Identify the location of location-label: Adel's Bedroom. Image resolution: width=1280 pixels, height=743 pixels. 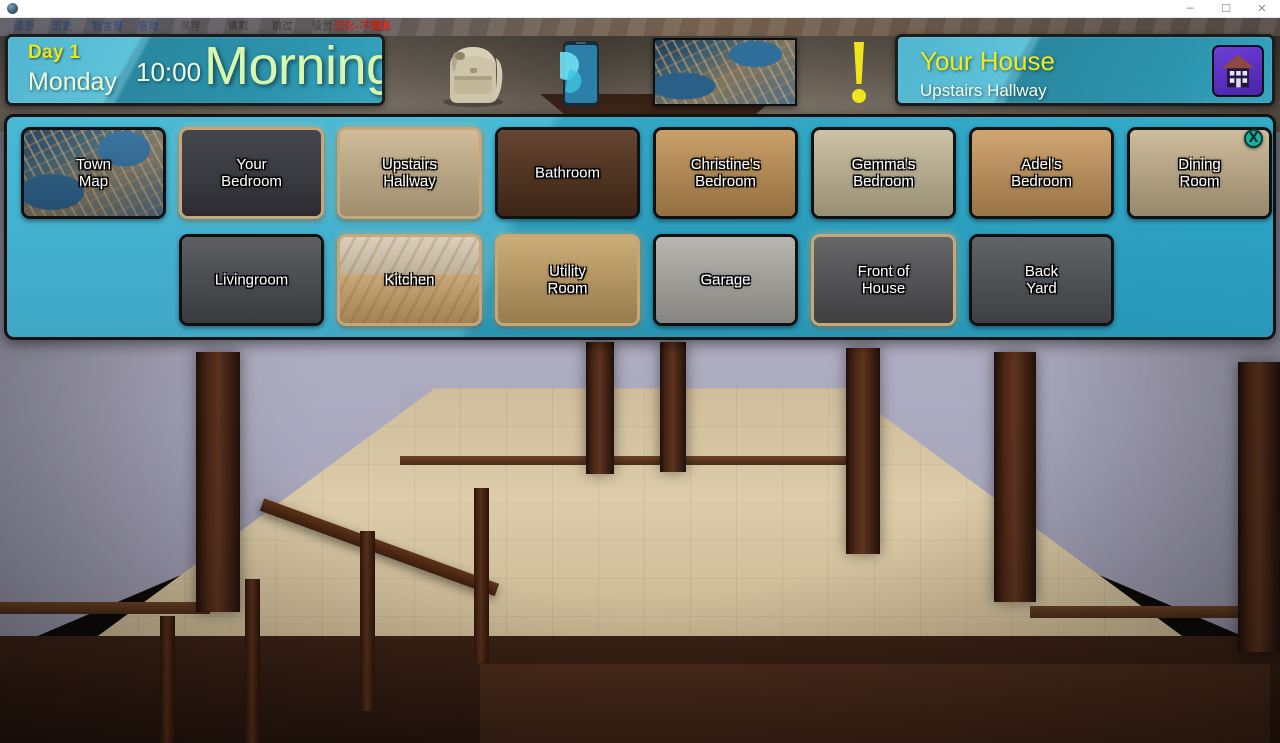
(1041, 173).